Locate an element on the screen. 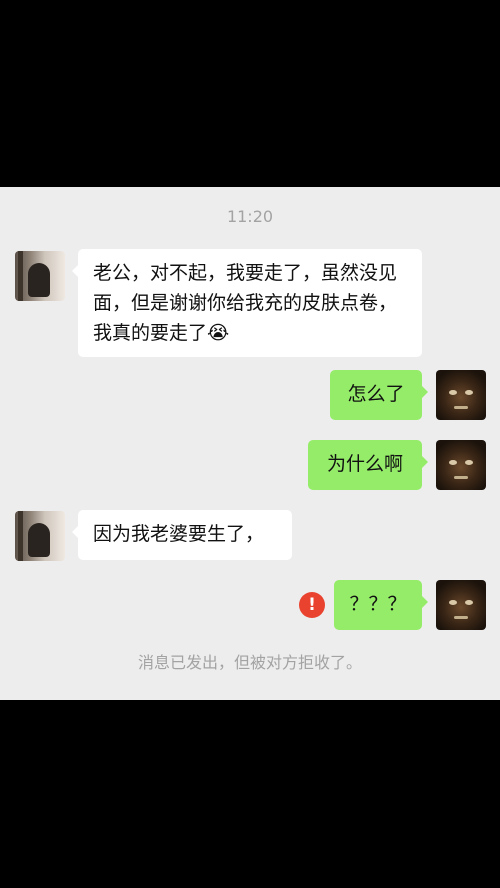  message-bubble-outgoing: ？？？ is located at coordinates (381, 605).